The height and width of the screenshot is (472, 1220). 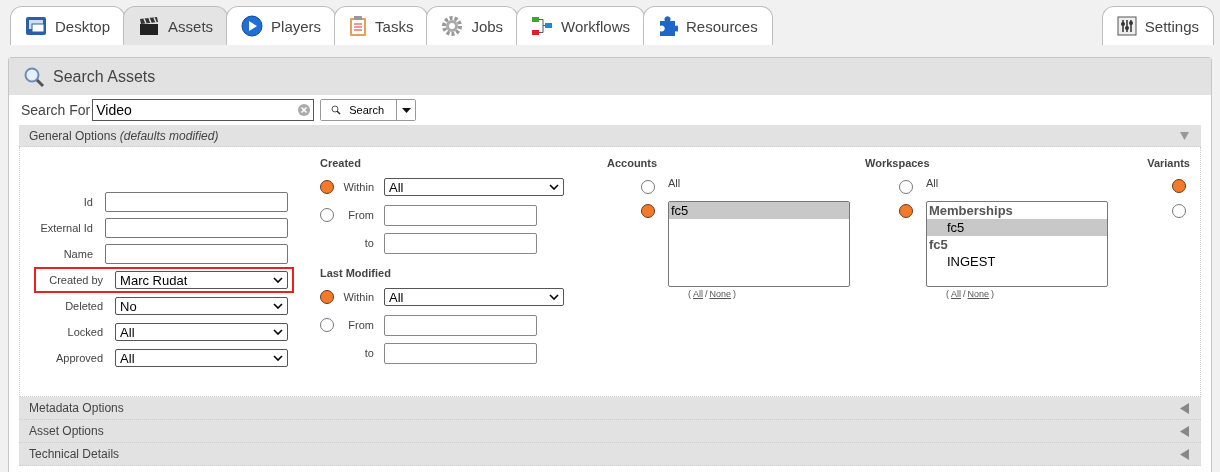 What do you see at coordinates (971, 210) in the screenshot?
I see `list-group-label: Memberships` at bounding box center [971, 210].